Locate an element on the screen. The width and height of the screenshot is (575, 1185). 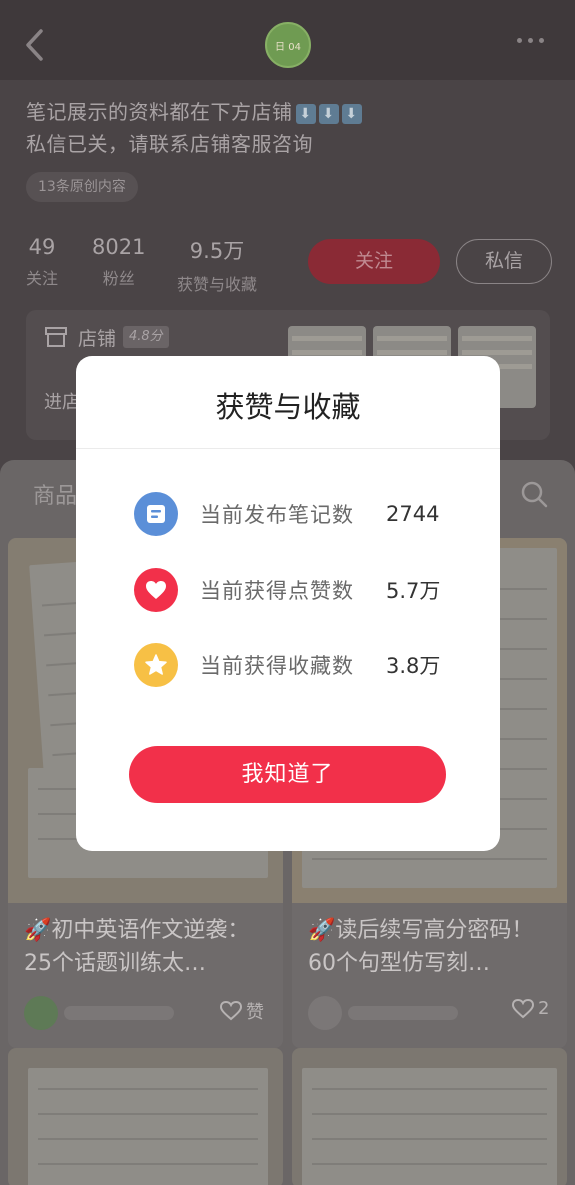
like-button: 2 is located at coordinates (530, 1008).